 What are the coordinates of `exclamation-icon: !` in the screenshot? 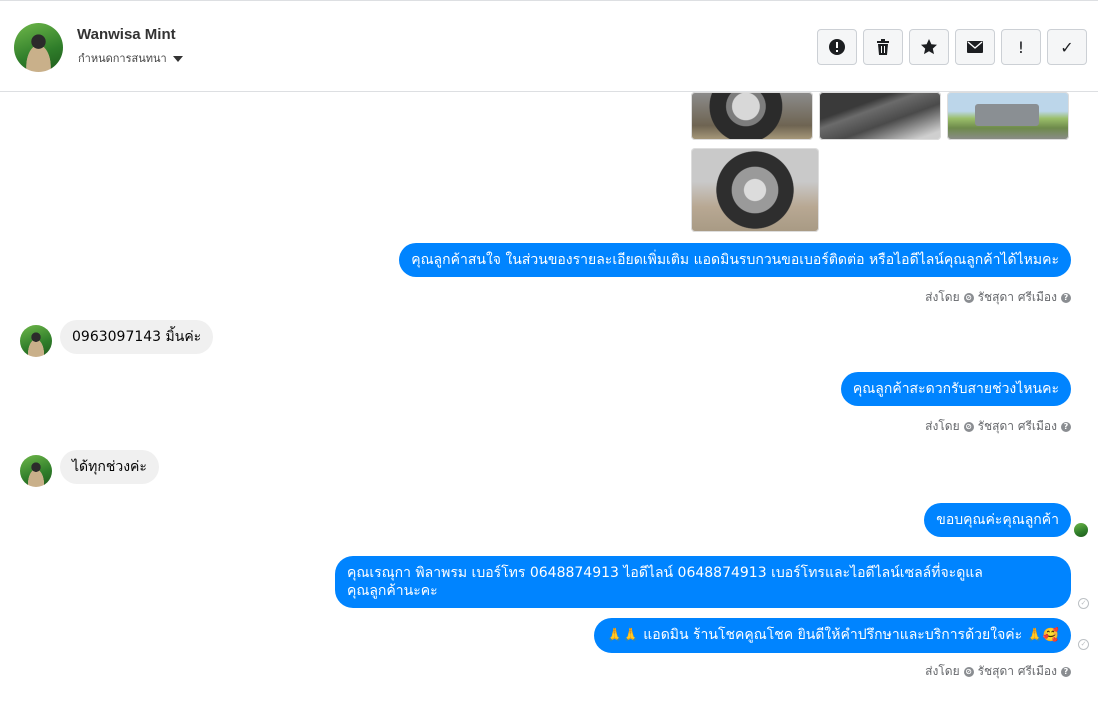 It's located at (1021, 47).